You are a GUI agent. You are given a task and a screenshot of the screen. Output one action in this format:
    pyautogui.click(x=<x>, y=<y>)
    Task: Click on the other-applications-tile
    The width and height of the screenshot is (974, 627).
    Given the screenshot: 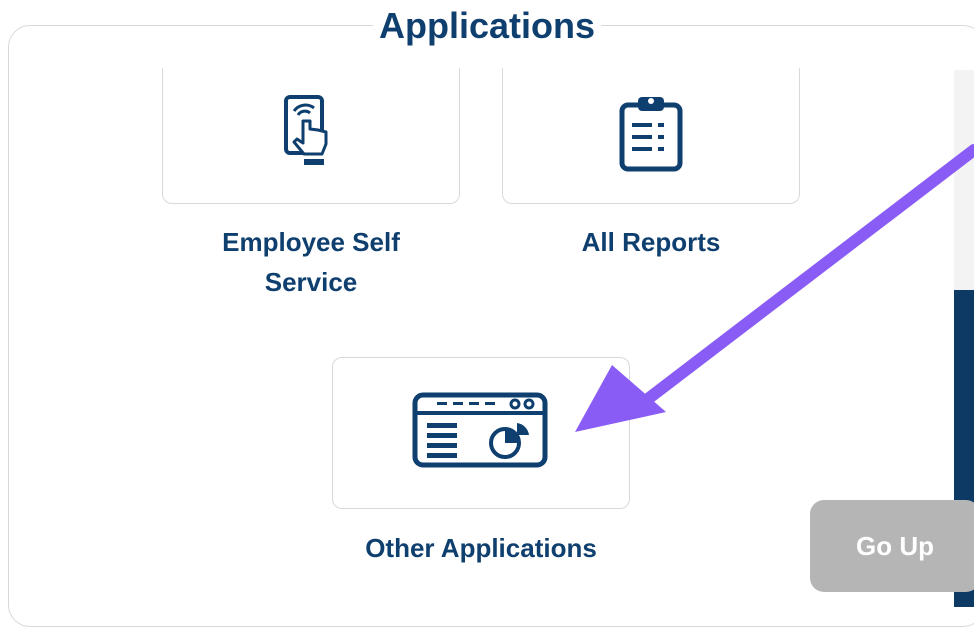 What is the action you would take?
    pyautogui.click(x=481, y=433)
    